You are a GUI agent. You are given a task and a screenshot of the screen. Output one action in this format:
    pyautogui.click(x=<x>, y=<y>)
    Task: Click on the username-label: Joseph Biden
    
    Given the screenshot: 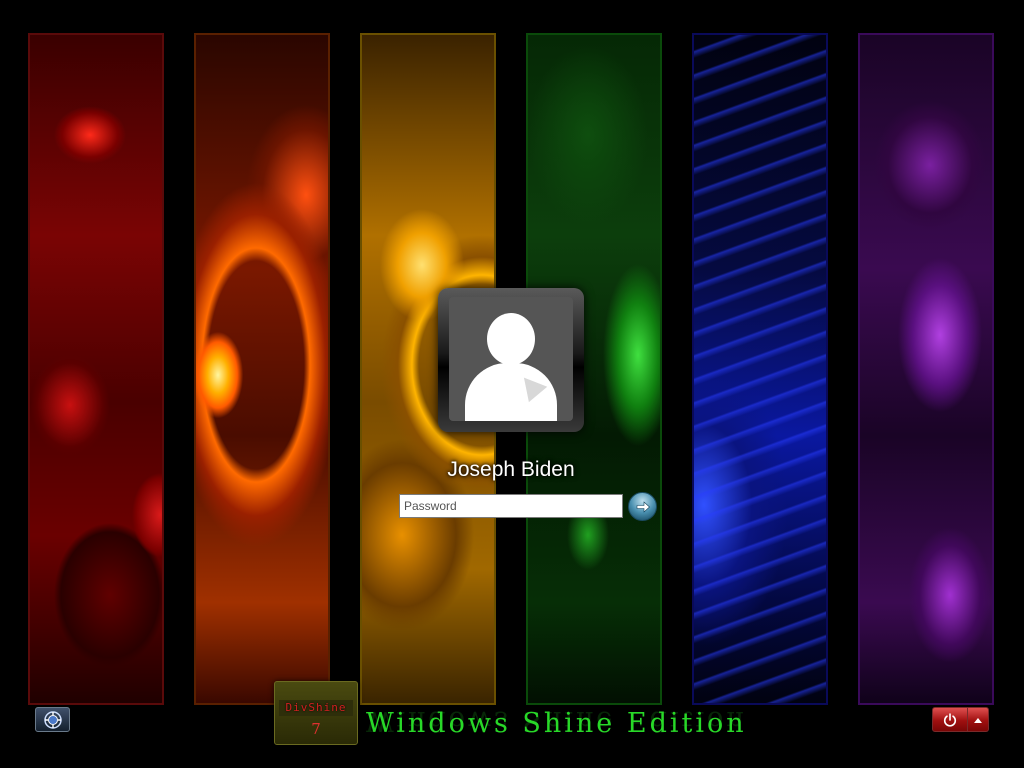 What is the action you would take?
    pyautogui.click(x=511, y=469)
    